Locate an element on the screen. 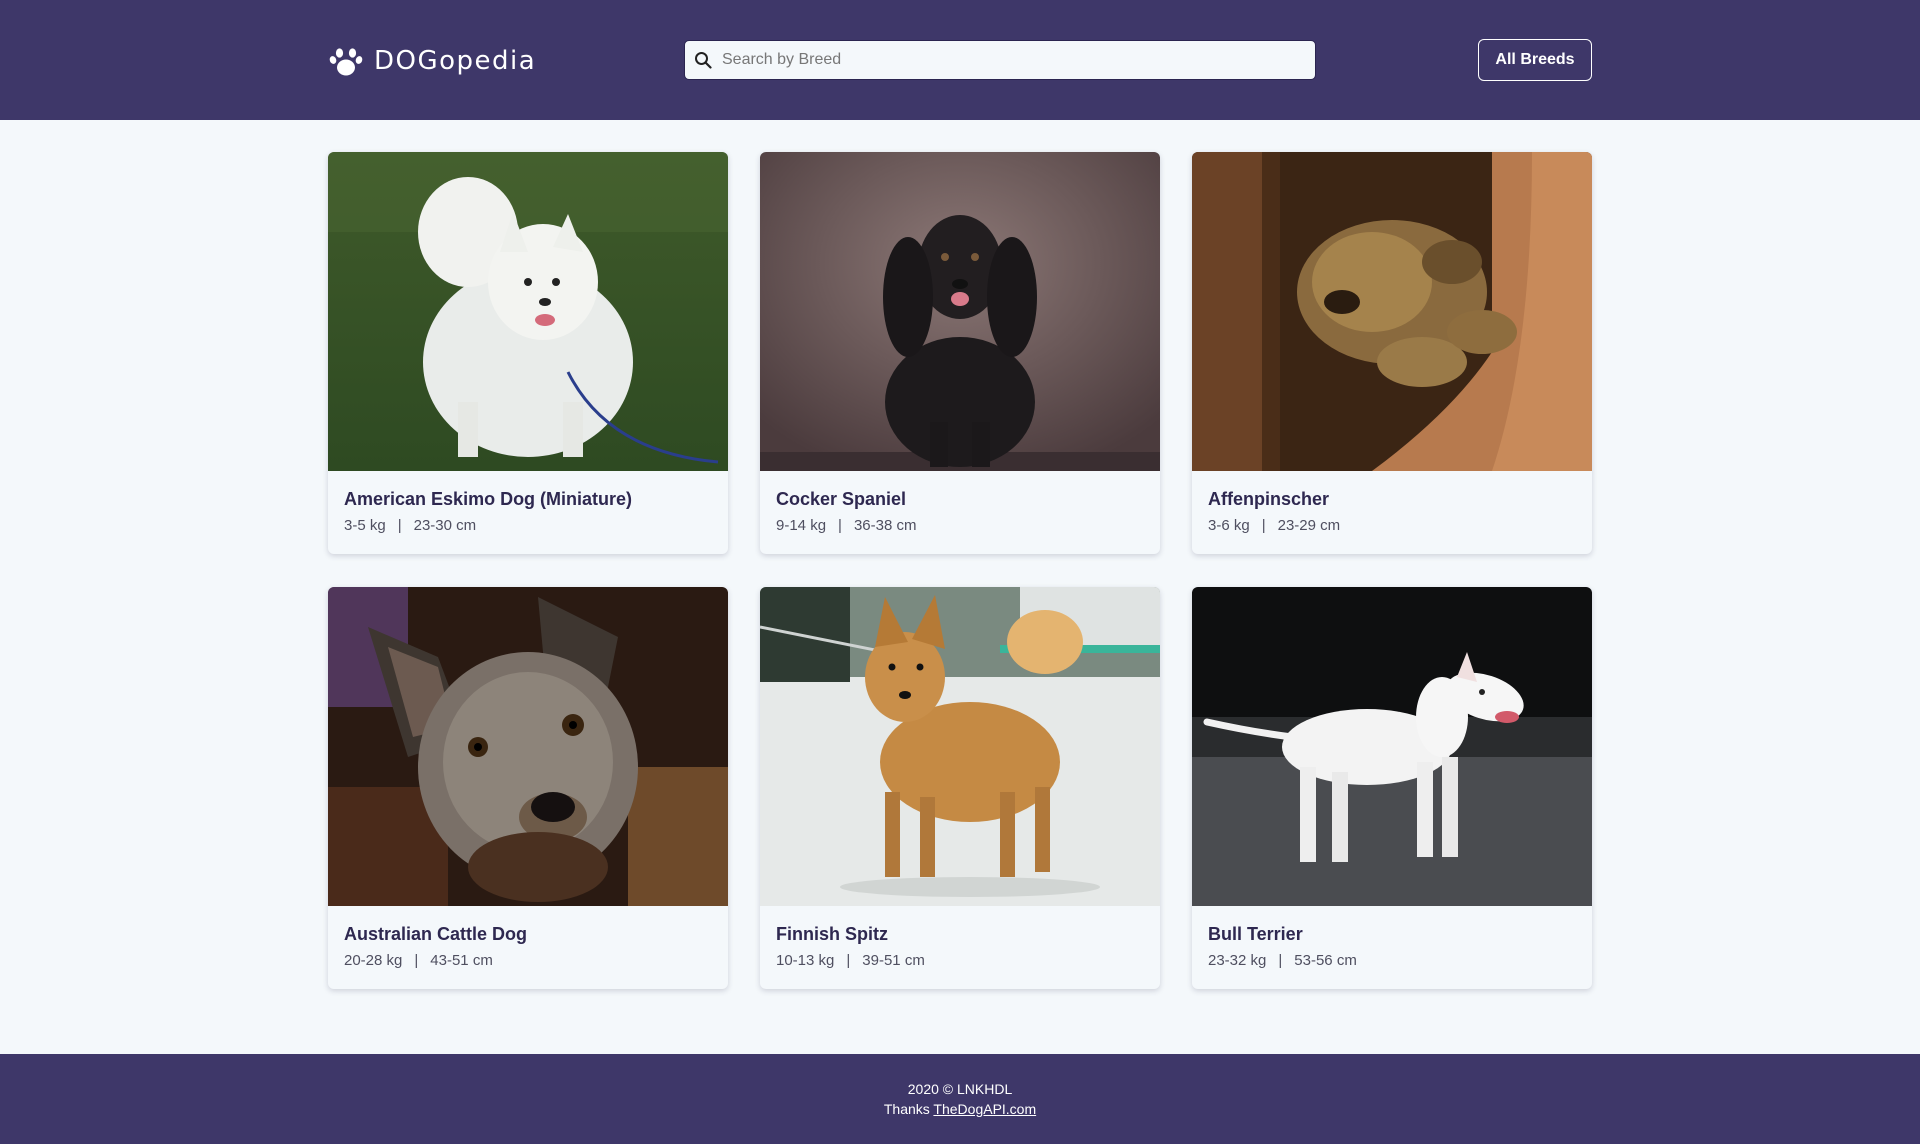  footer-copyright: 2020 © LNKHDL is located at coordinates (960, 1089).